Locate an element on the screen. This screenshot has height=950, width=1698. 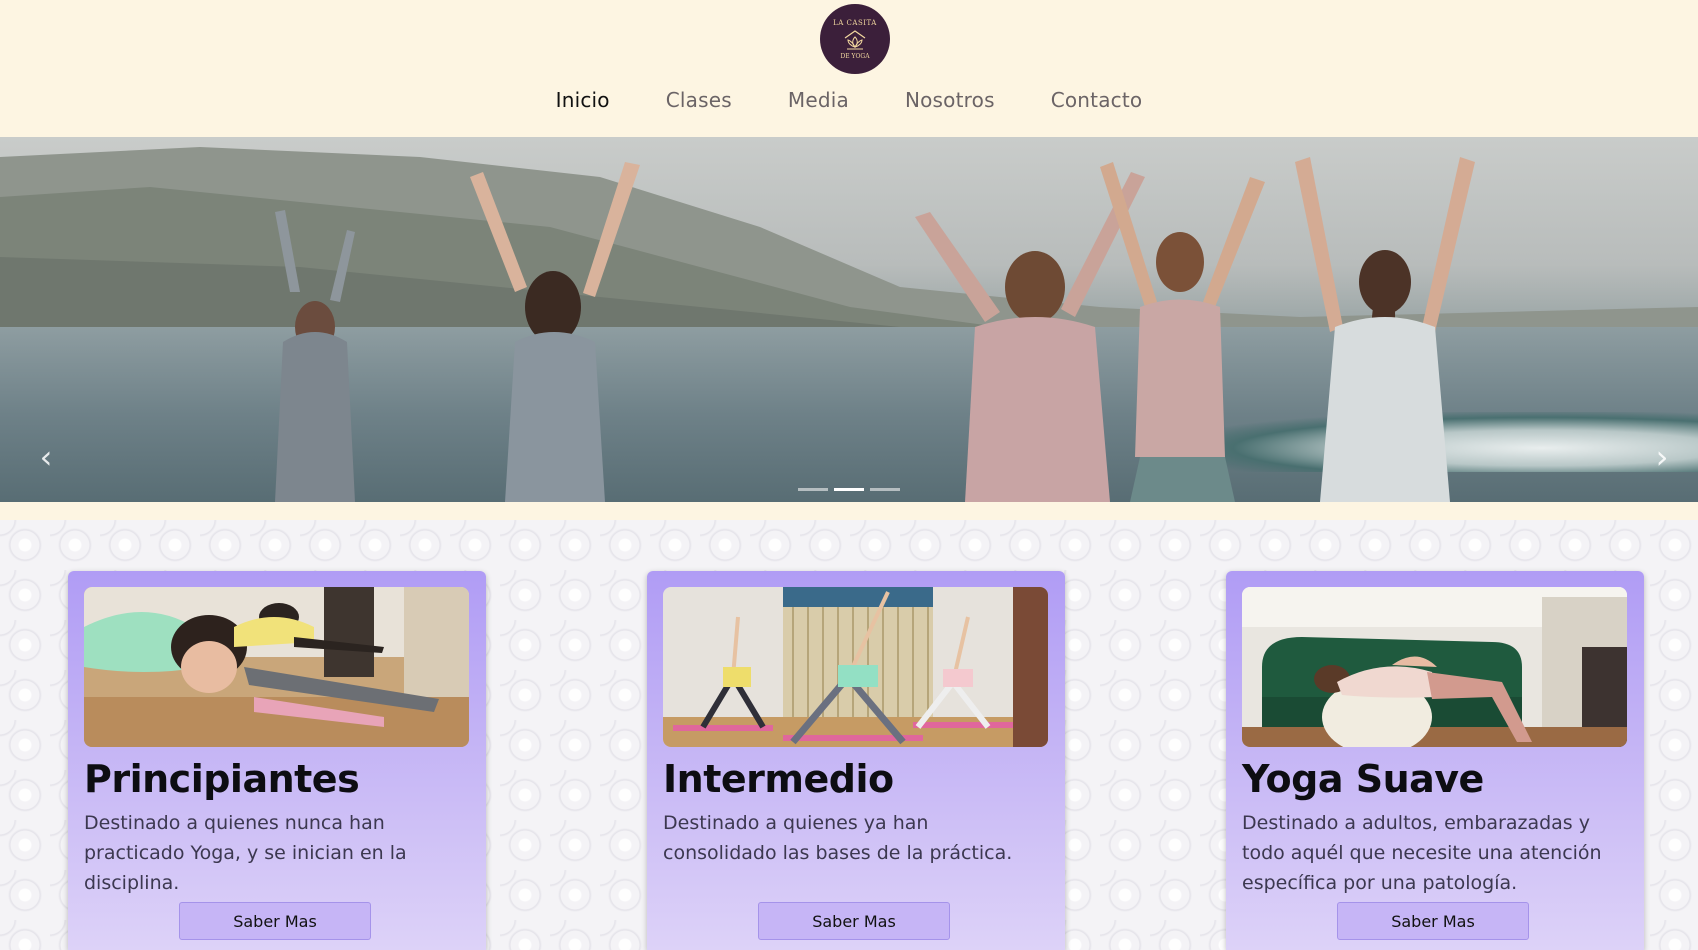
chevron-left-icon: ‹ is located at coordinates (46, 457).